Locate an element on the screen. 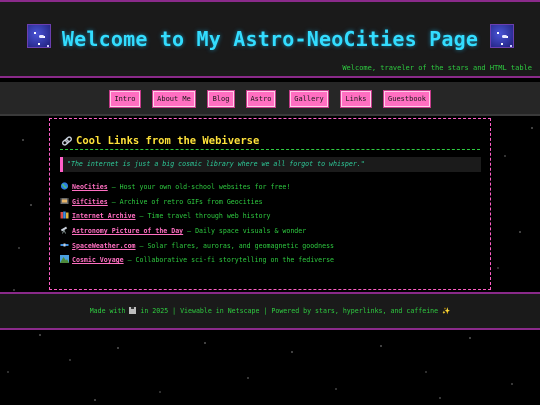 The height and width of the screenshot is (405, 540). link-apod: Astronomy Picture of the Day is located at coordinates (127, 231).